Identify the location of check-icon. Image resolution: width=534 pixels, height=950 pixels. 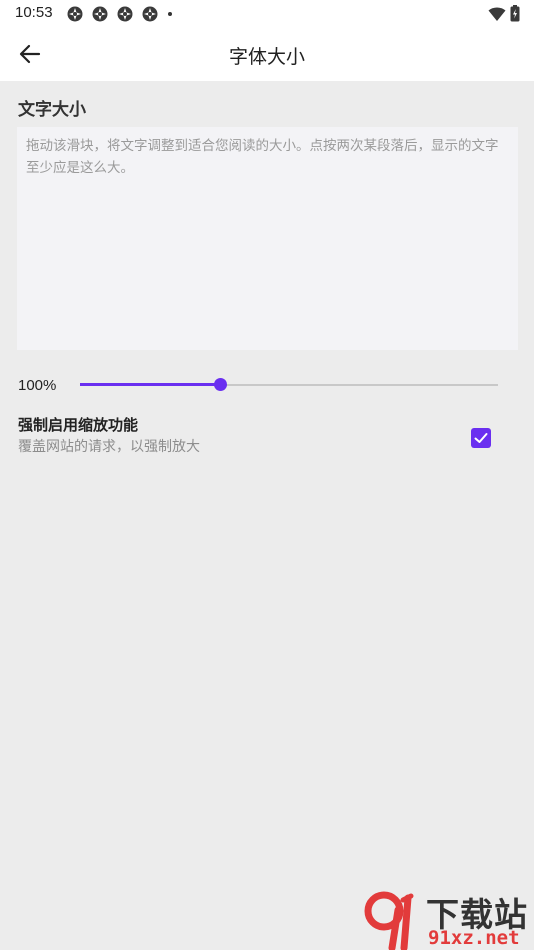
(481, 438).